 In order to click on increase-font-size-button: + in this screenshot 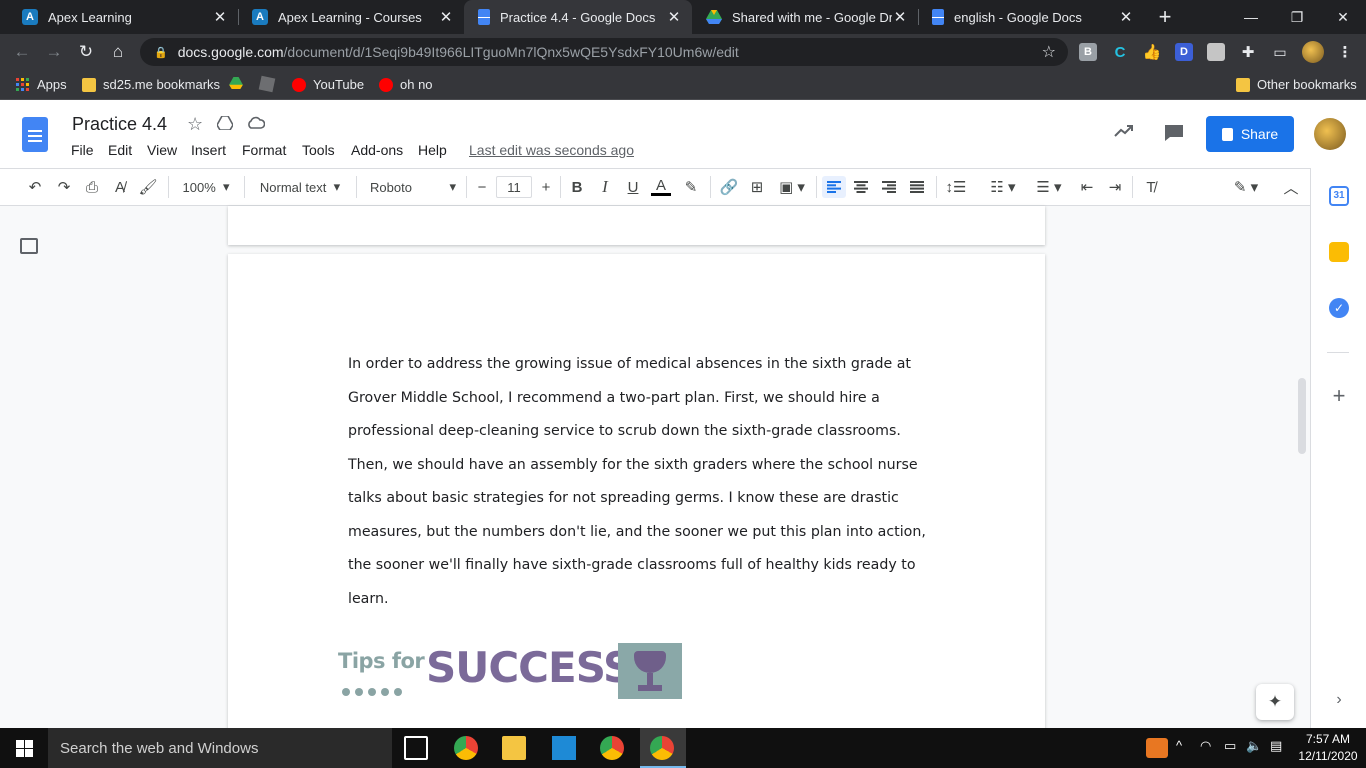, I will do `click(546, 187)`.